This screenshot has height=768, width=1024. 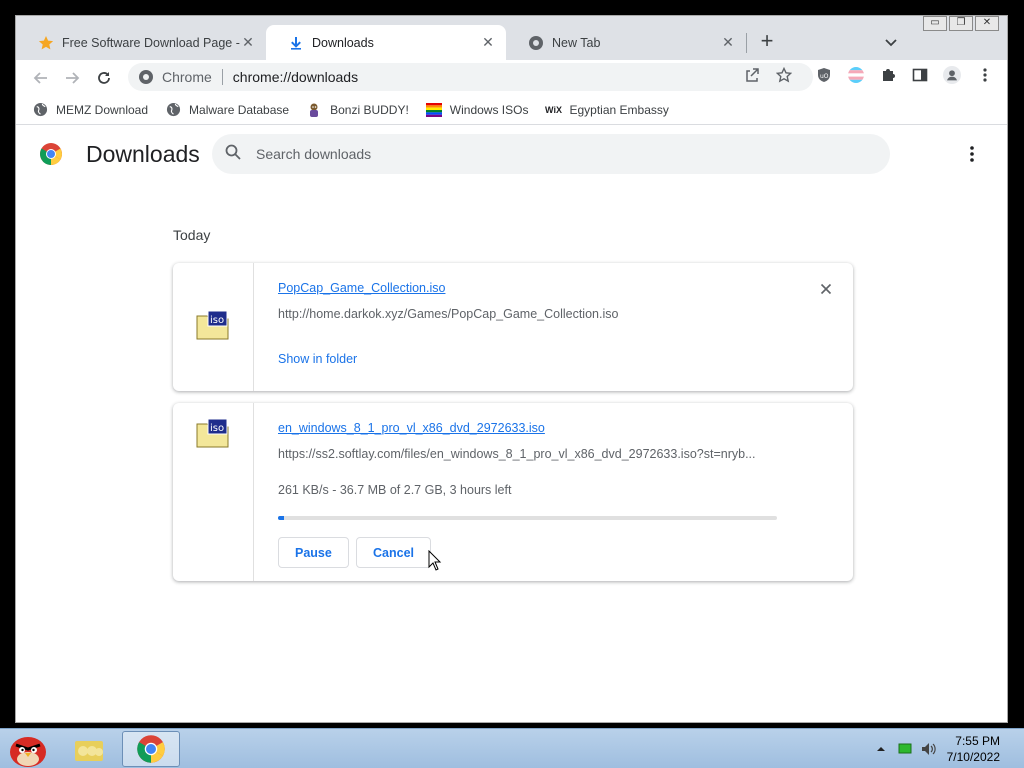 I want to click on bookmark-label: MEMZ Download, so click(x=102, y=109).